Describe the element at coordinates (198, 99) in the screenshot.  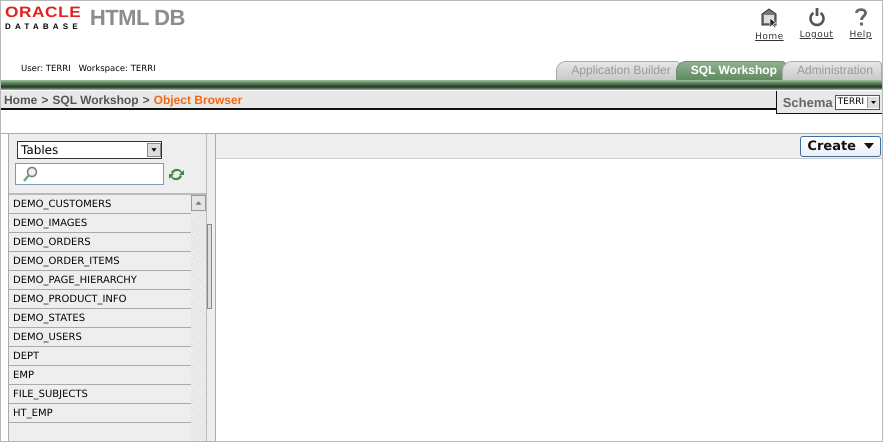
I see `breadcrumb-current: Object Browser` at that location.